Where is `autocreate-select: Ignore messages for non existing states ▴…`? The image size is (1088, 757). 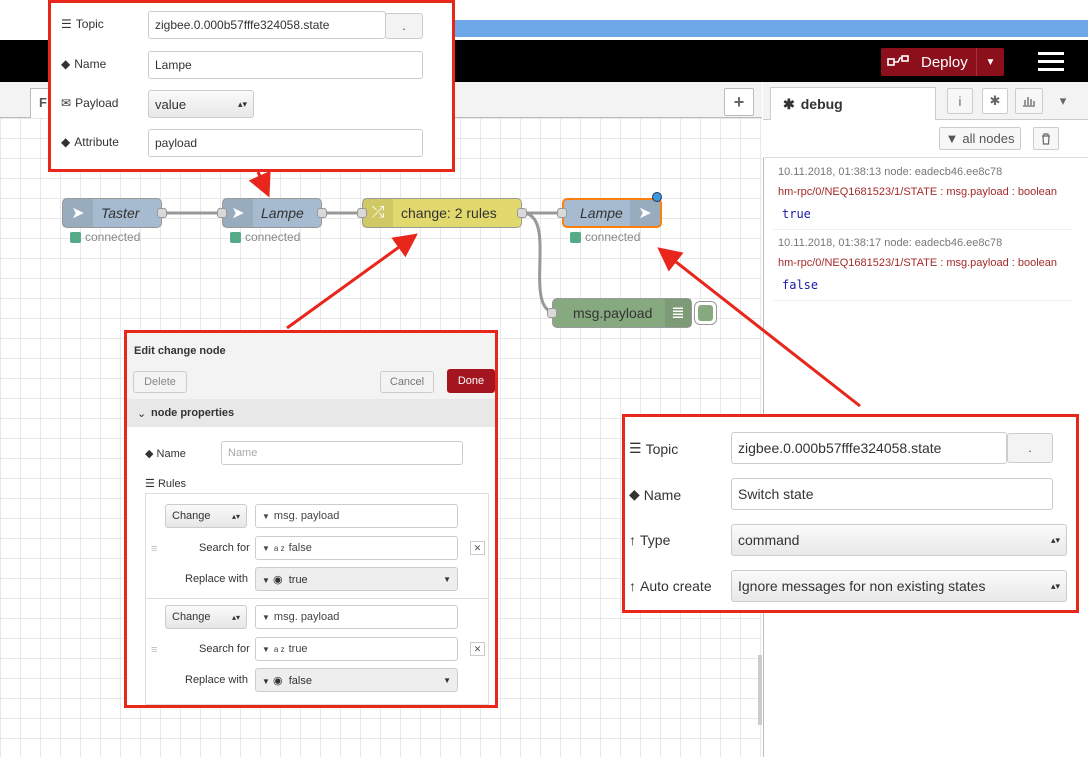
autocreate-select: Ignore messages for non existing states ▴… is located at coordinates (899, 586).